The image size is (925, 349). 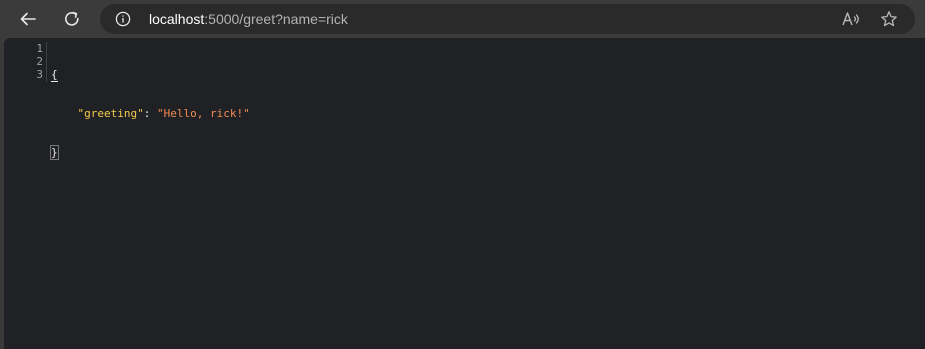 What do you see at coordinates (39, 74) in the screenshot?
I see `line-number: 3` at bounding box center [39, 74].